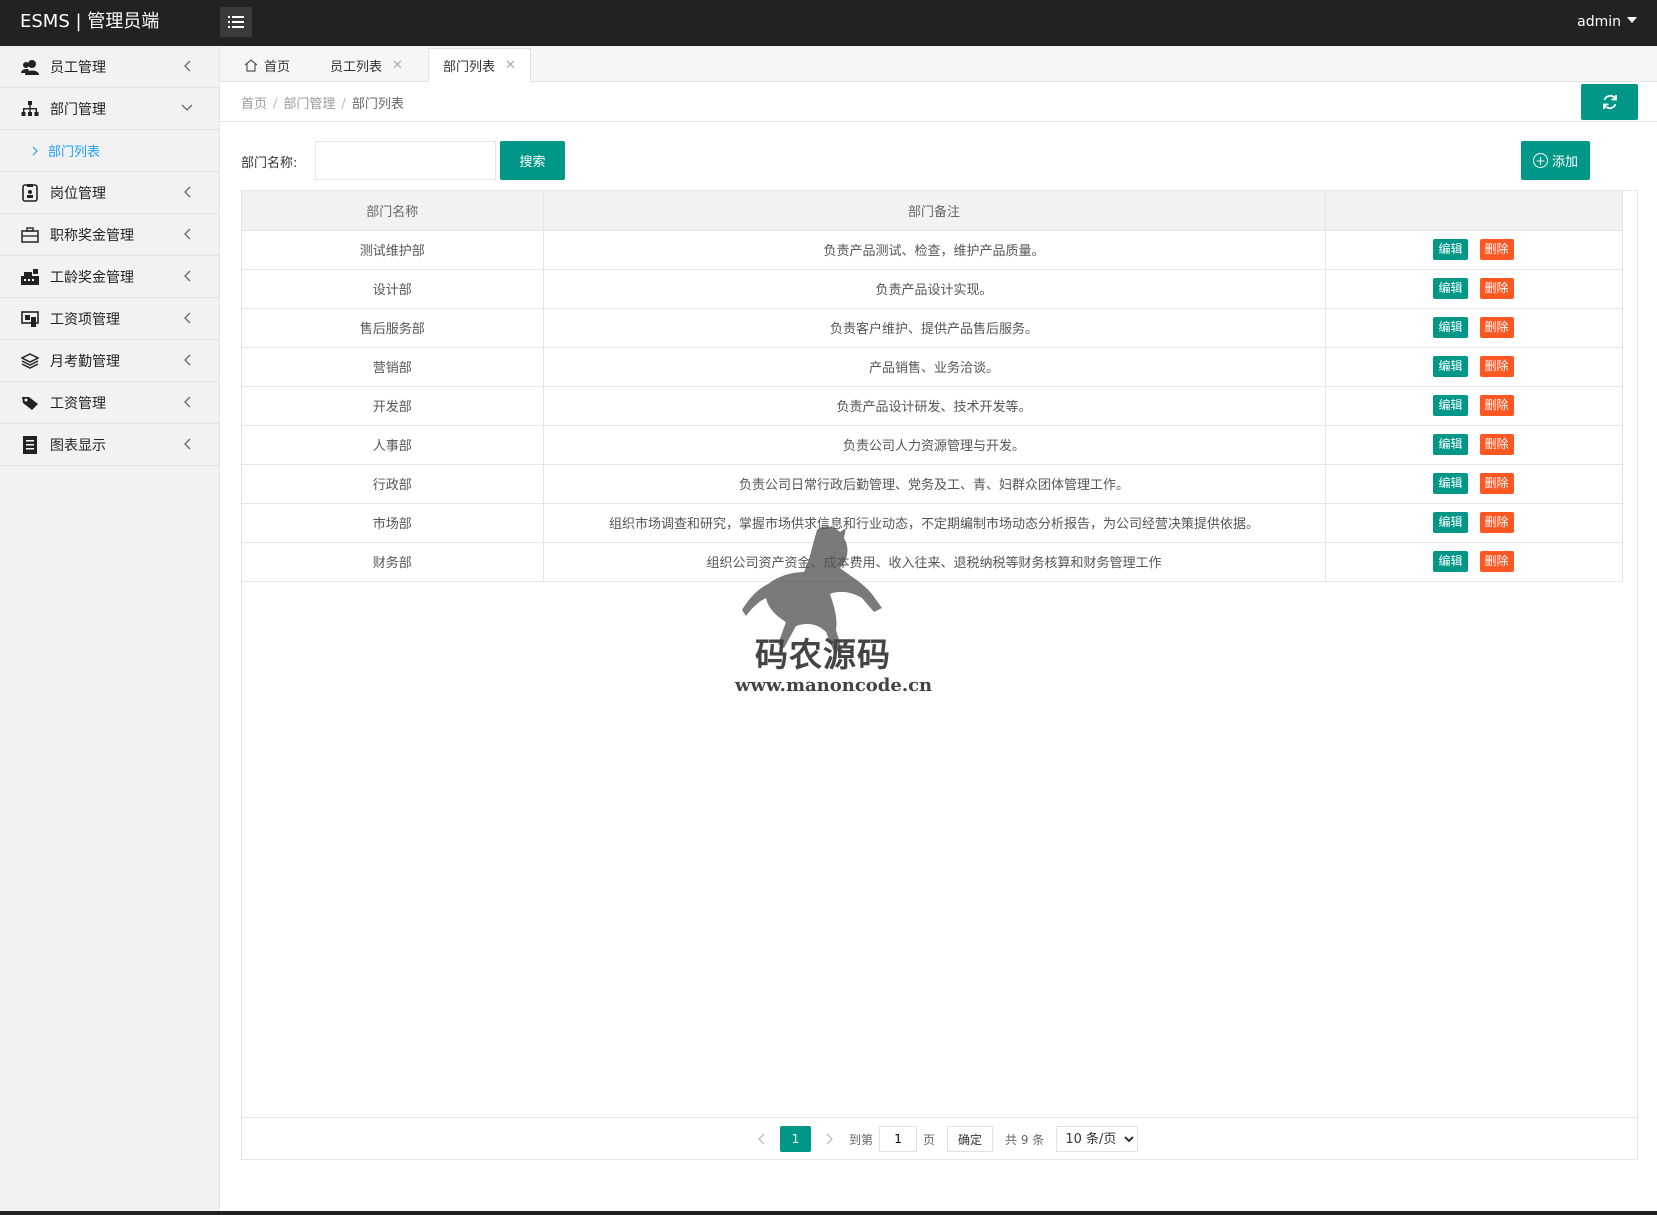  I want to click on table-row: 人事部 负责公司人力资源管理与开发。 编辑 删除, so click(932, 444).